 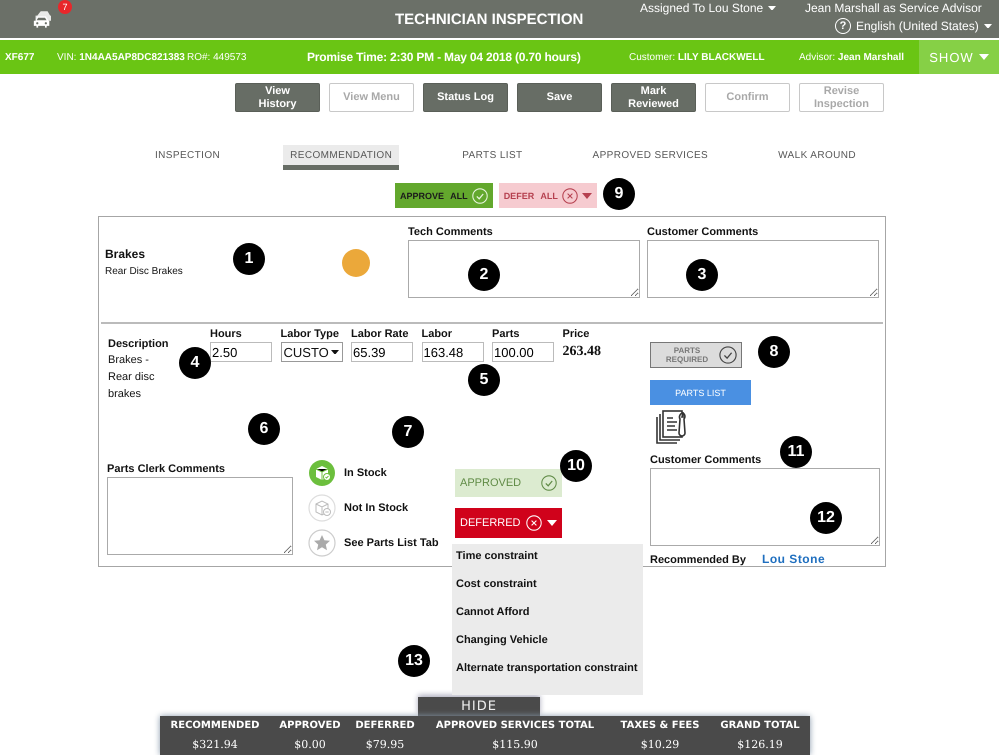 I want to click on legend-label: Not In Stock, so click(x=376, y=508).